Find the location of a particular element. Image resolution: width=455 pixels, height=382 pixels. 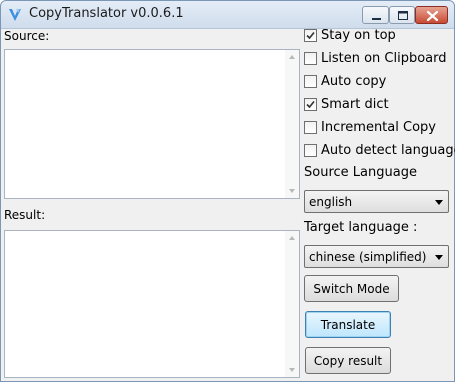

option-stay-on-top: Stay on top is located at coordinates (350, 35).